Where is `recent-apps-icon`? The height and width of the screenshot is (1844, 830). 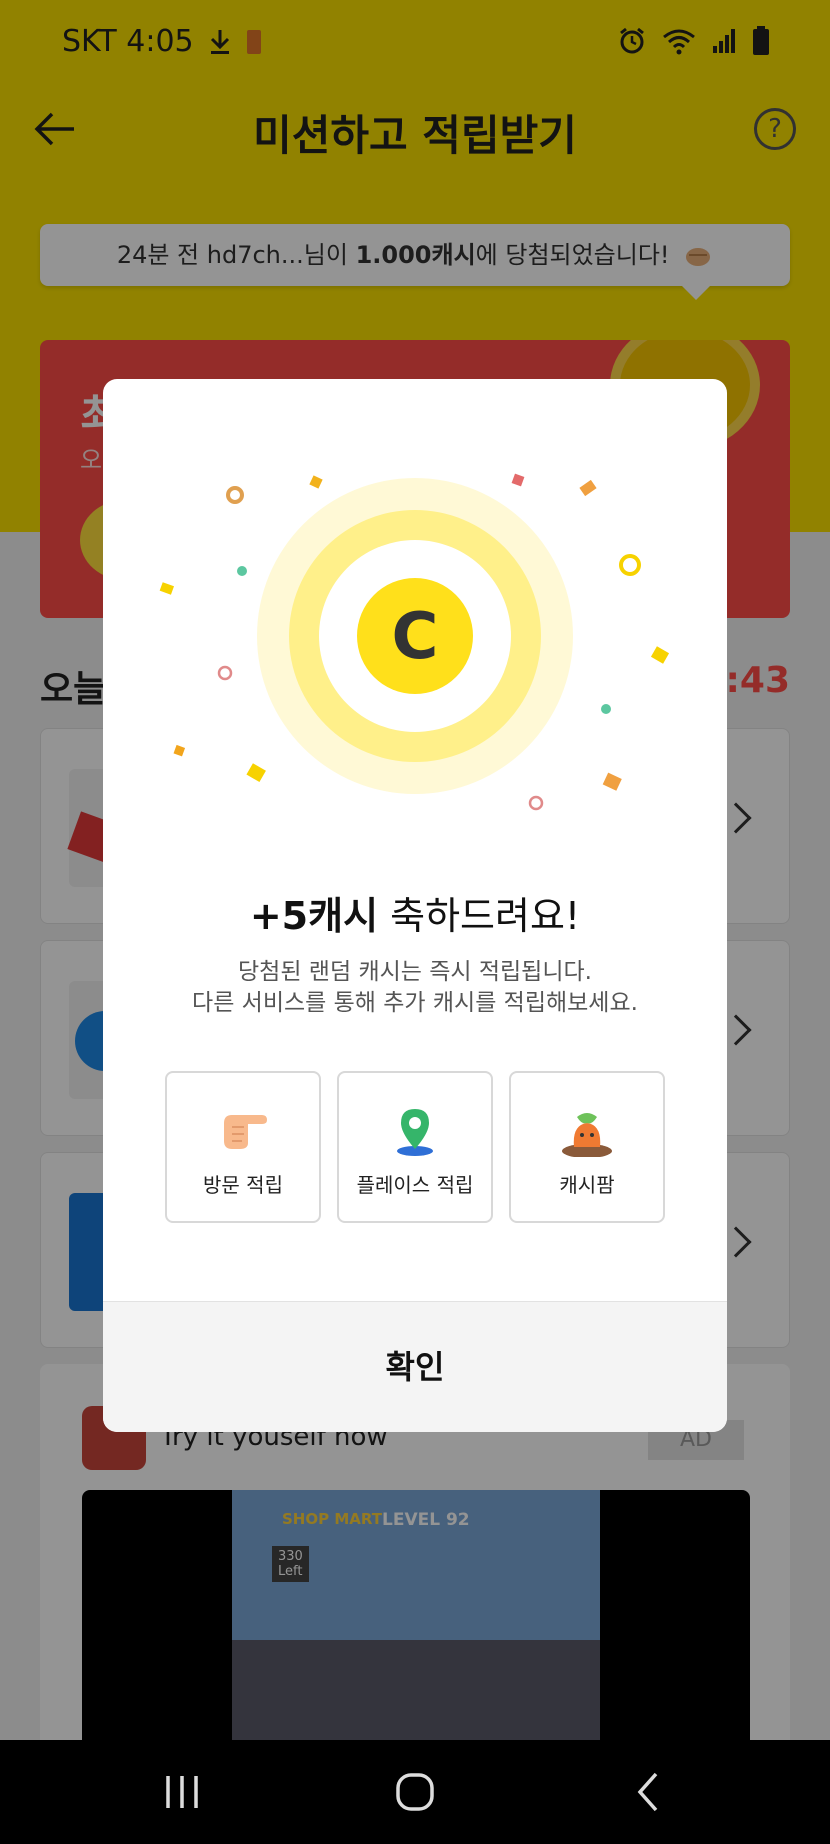 recent-apps-icon is located at coordinates (182, 1792).